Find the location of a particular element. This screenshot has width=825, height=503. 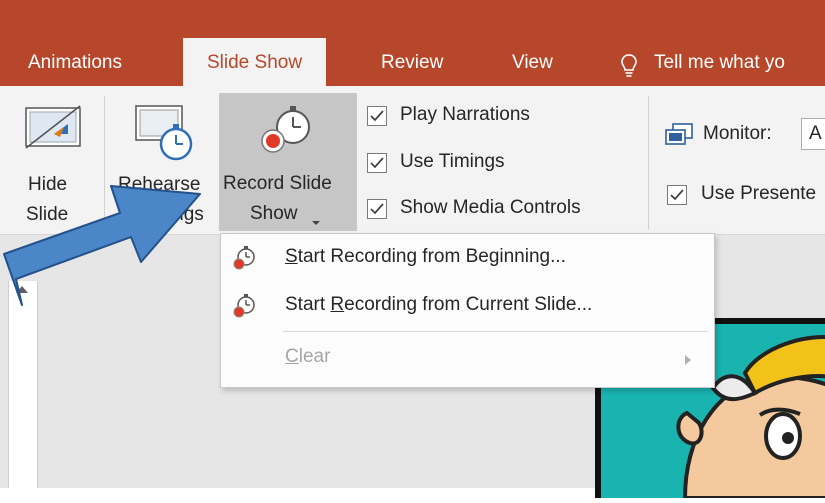

monitor-select-value: A is located at coordinates (815, 133).